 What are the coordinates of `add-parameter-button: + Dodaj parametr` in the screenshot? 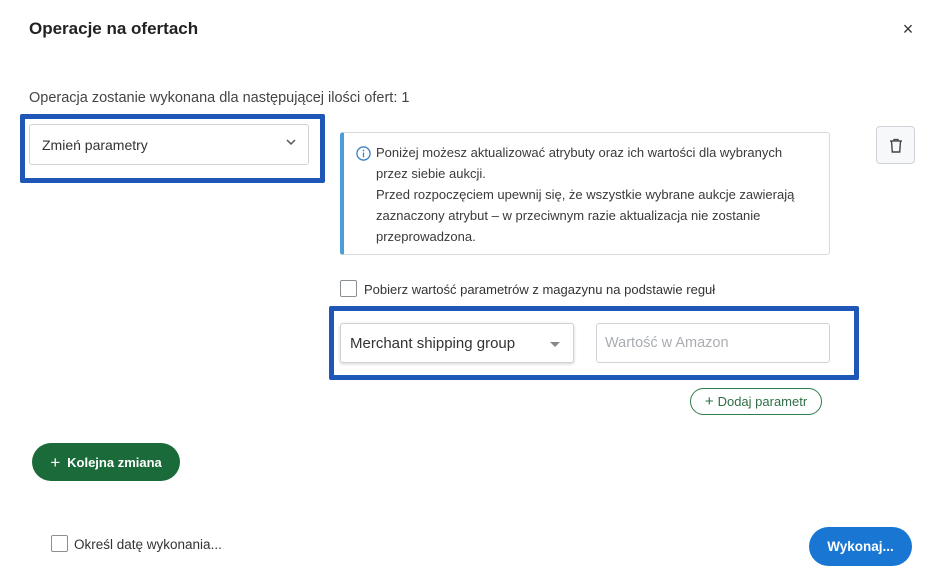 It's located at (756, 401).